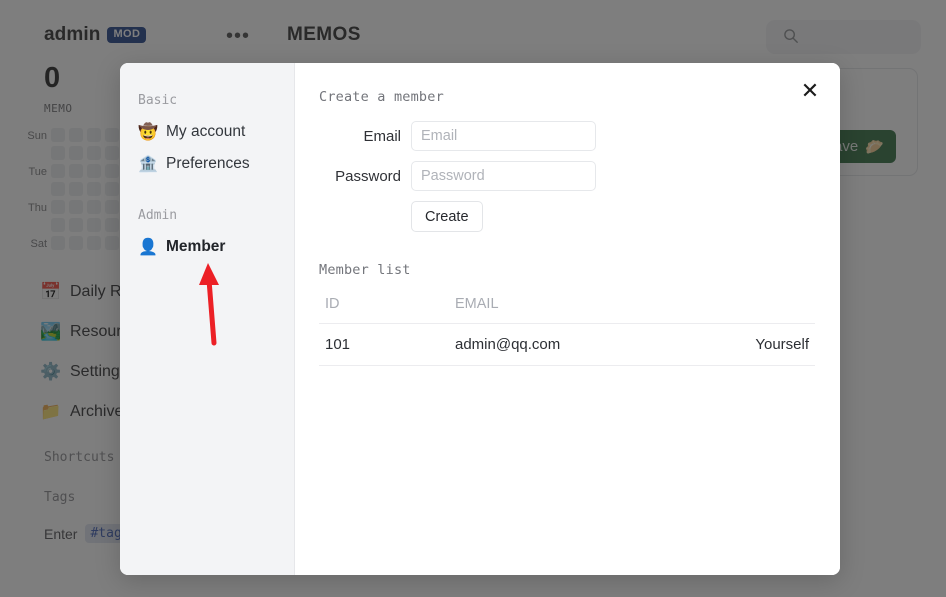 The image size is (946, 597). What do you see at coordinates (368, 176) in the screenshot?
I see `password-label: Password` at bounding box center [368, 176].